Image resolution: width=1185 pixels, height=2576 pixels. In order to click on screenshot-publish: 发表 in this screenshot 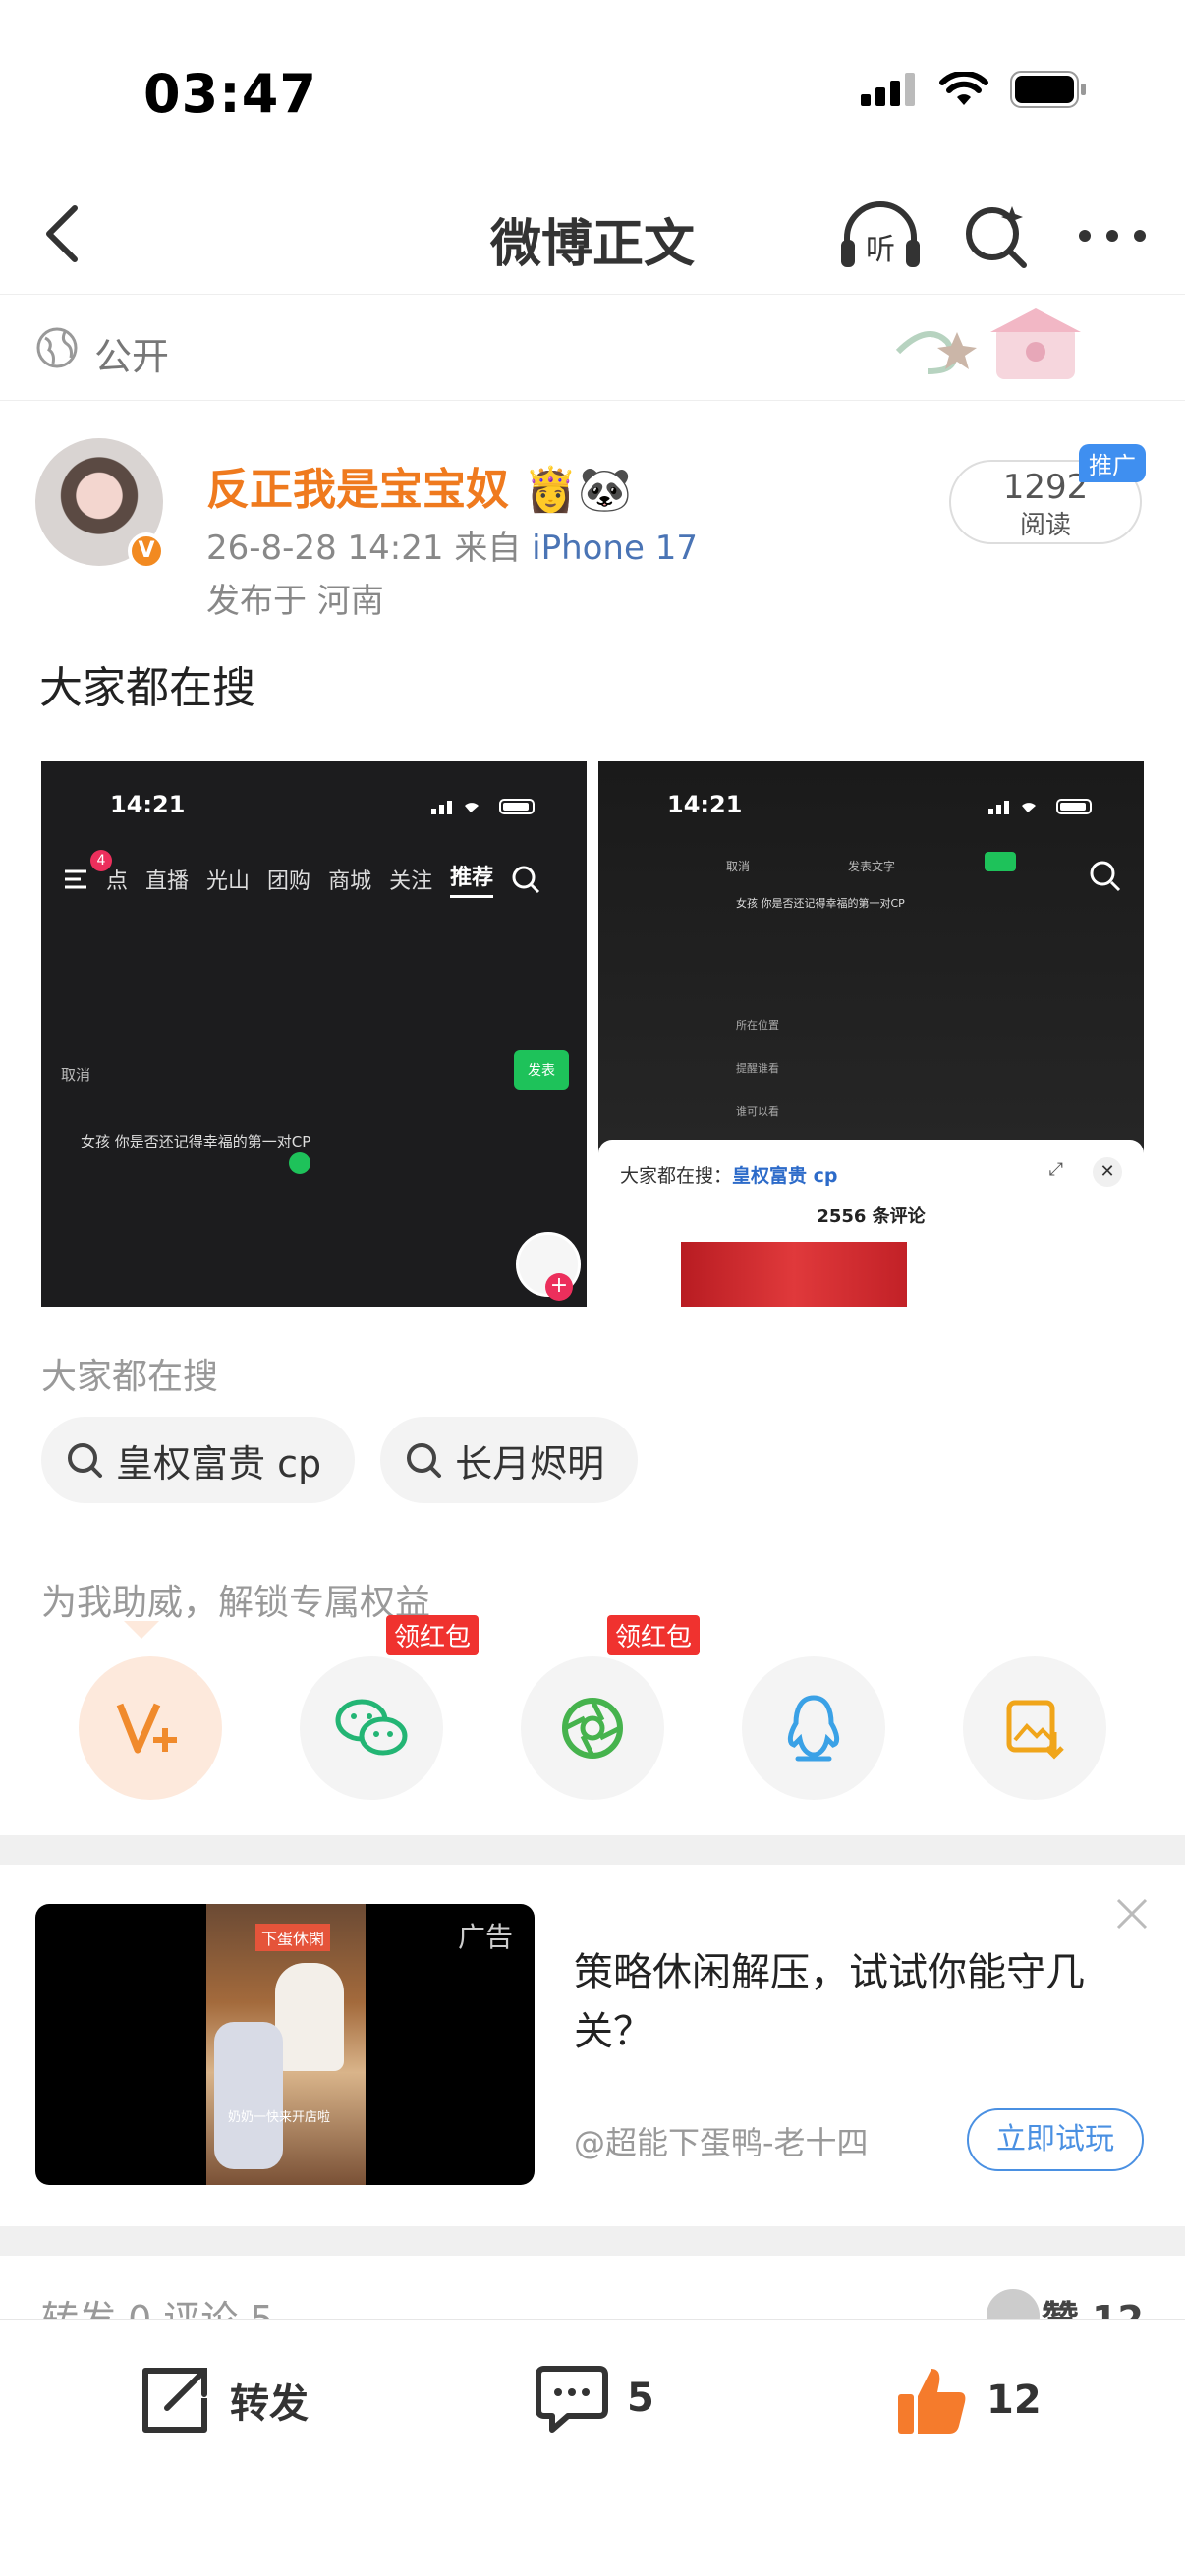, I will do `click(542, 1070)`.